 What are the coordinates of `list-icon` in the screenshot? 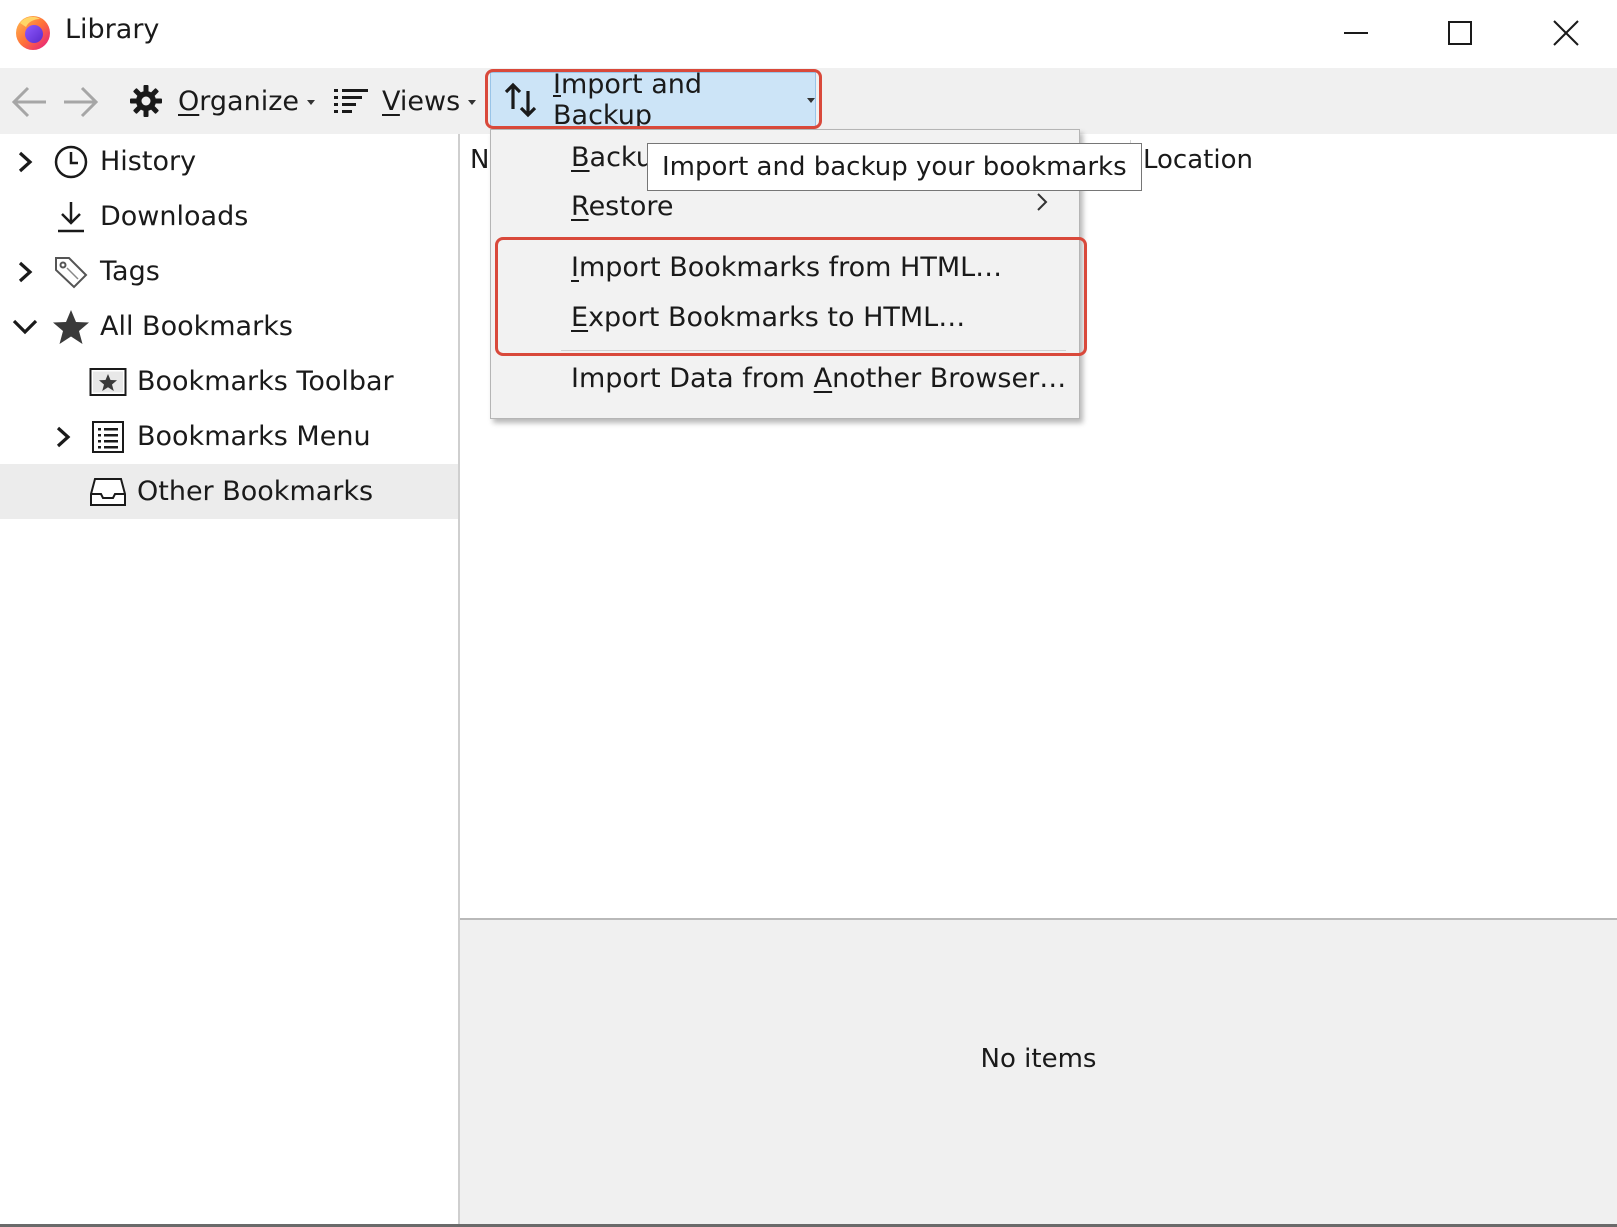 It's located at (351, 101).